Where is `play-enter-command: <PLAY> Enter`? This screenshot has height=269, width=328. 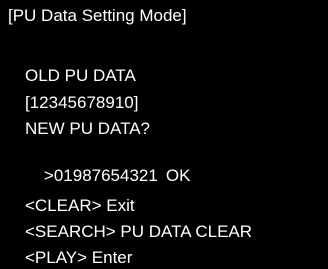
play-enter-command: <PLAY> Enter is located at coordinates (78, 258).